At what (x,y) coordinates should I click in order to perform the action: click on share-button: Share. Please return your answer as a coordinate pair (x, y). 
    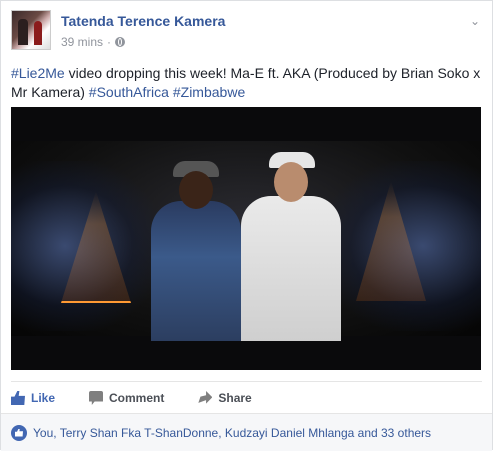
    Looking at the image, I should click on (225, 398).